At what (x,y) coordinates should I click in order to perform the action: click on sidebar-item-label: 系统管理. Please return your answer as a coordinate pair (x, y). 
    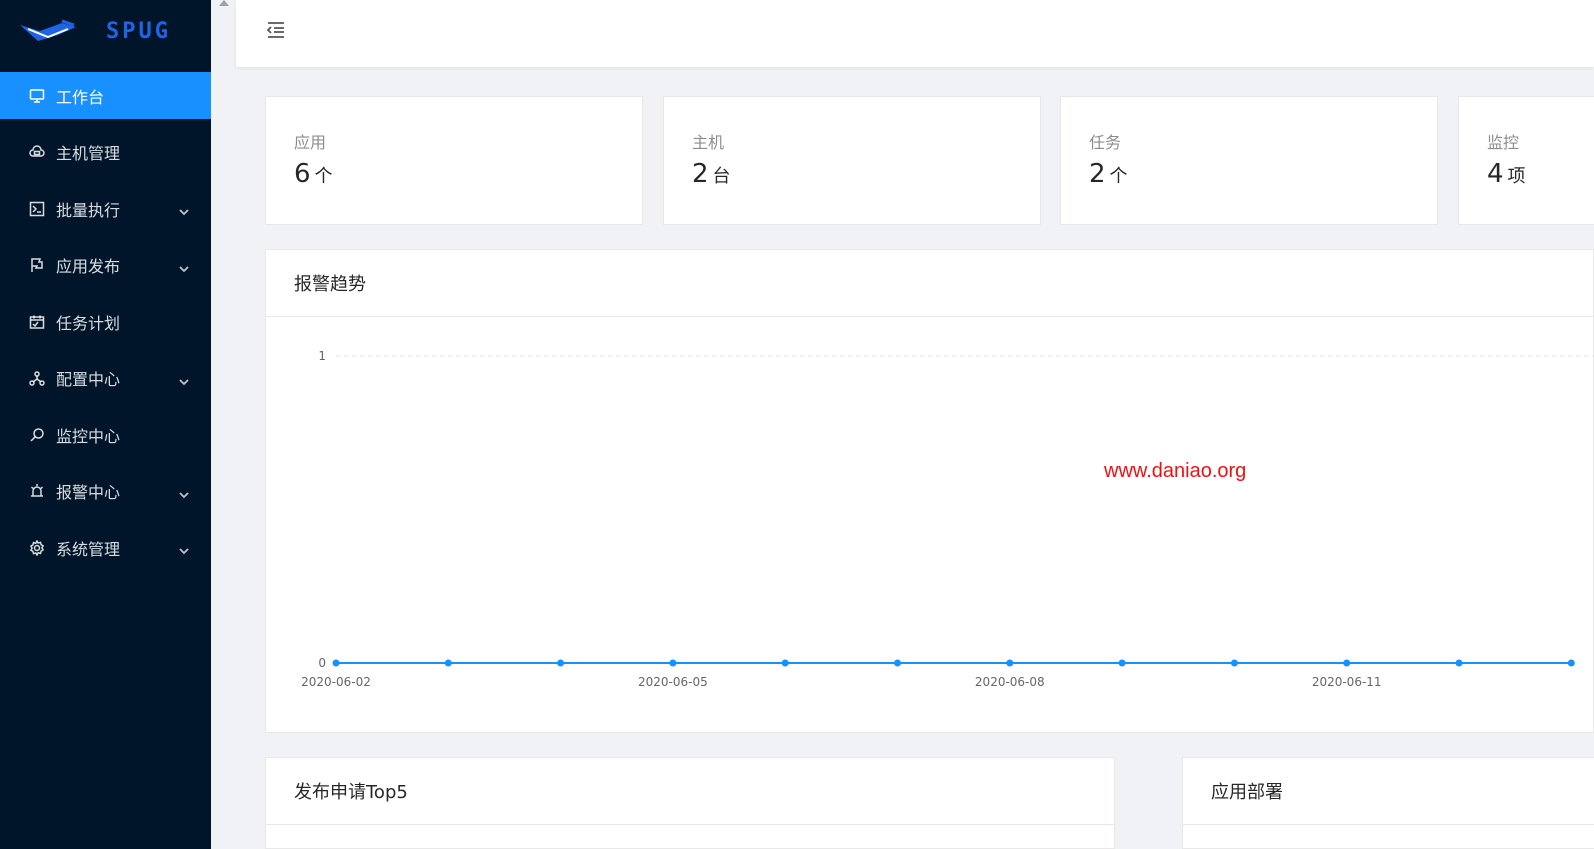
    Looking at the image, I should click on (88, 549).